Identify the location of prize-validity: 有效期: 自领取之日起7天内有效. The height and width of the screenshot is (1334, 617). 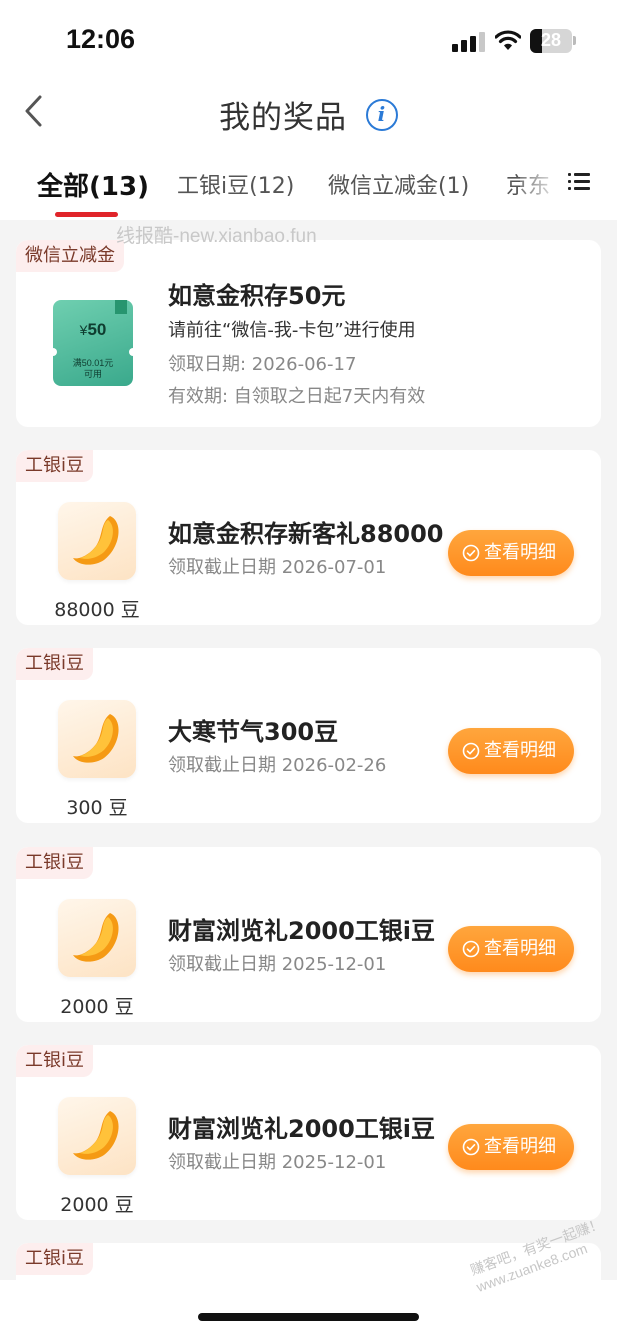
(297, 396).